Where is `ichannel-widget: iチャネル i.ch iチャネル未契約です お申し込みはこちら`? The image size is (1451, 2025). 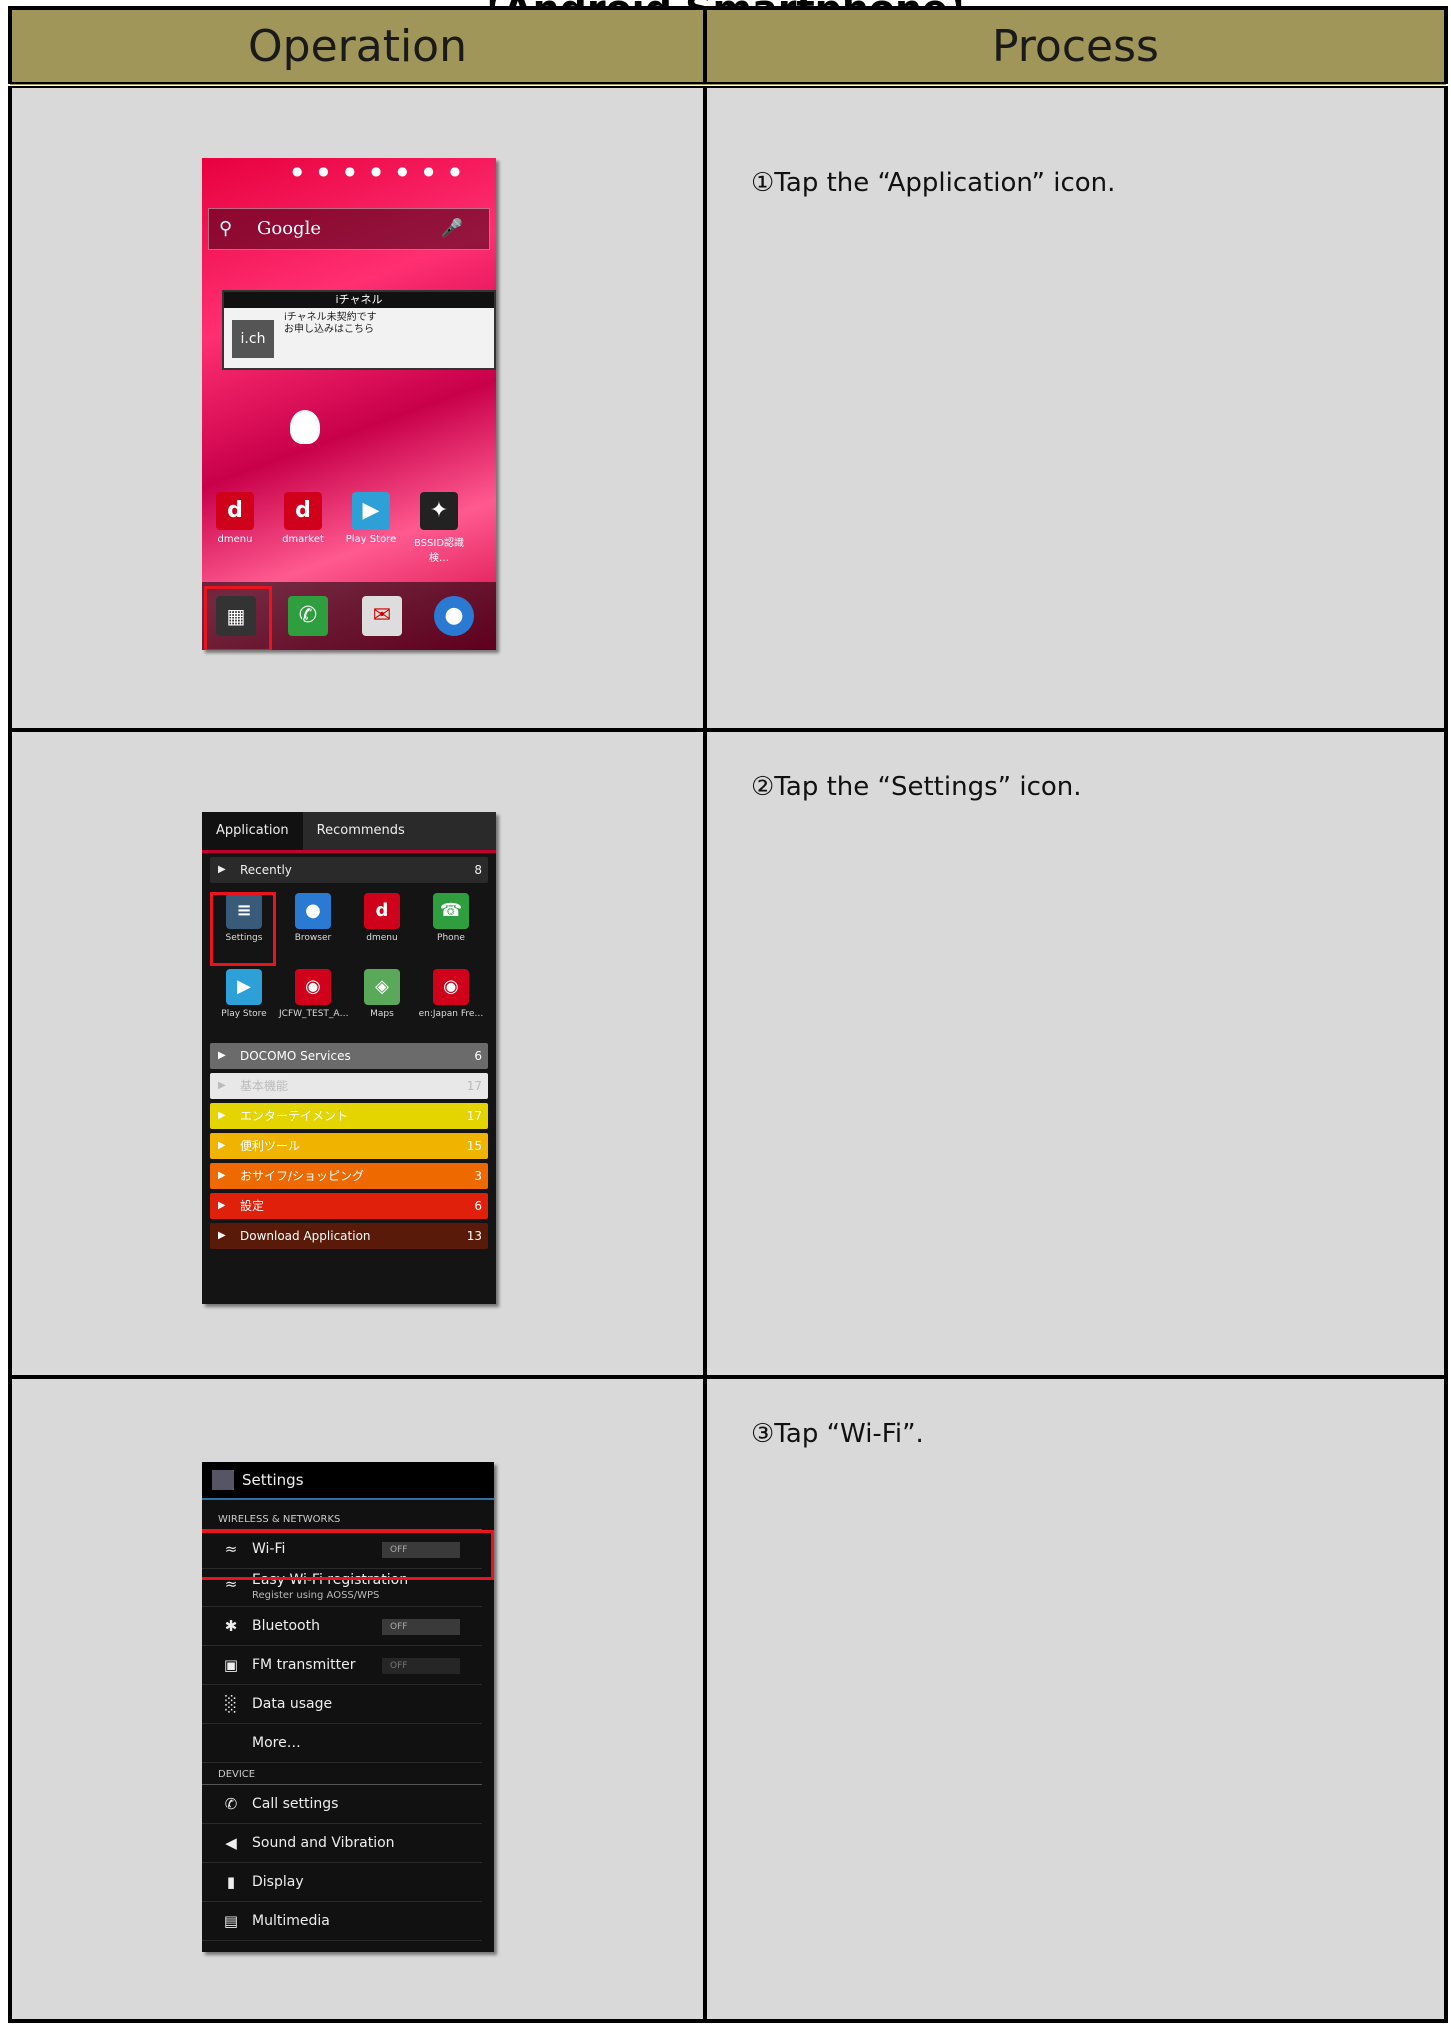 ichannel-widget: iチャネル i.ch iチャネル未契約です お申し込みはこちら is located at coordinates (359, 330).